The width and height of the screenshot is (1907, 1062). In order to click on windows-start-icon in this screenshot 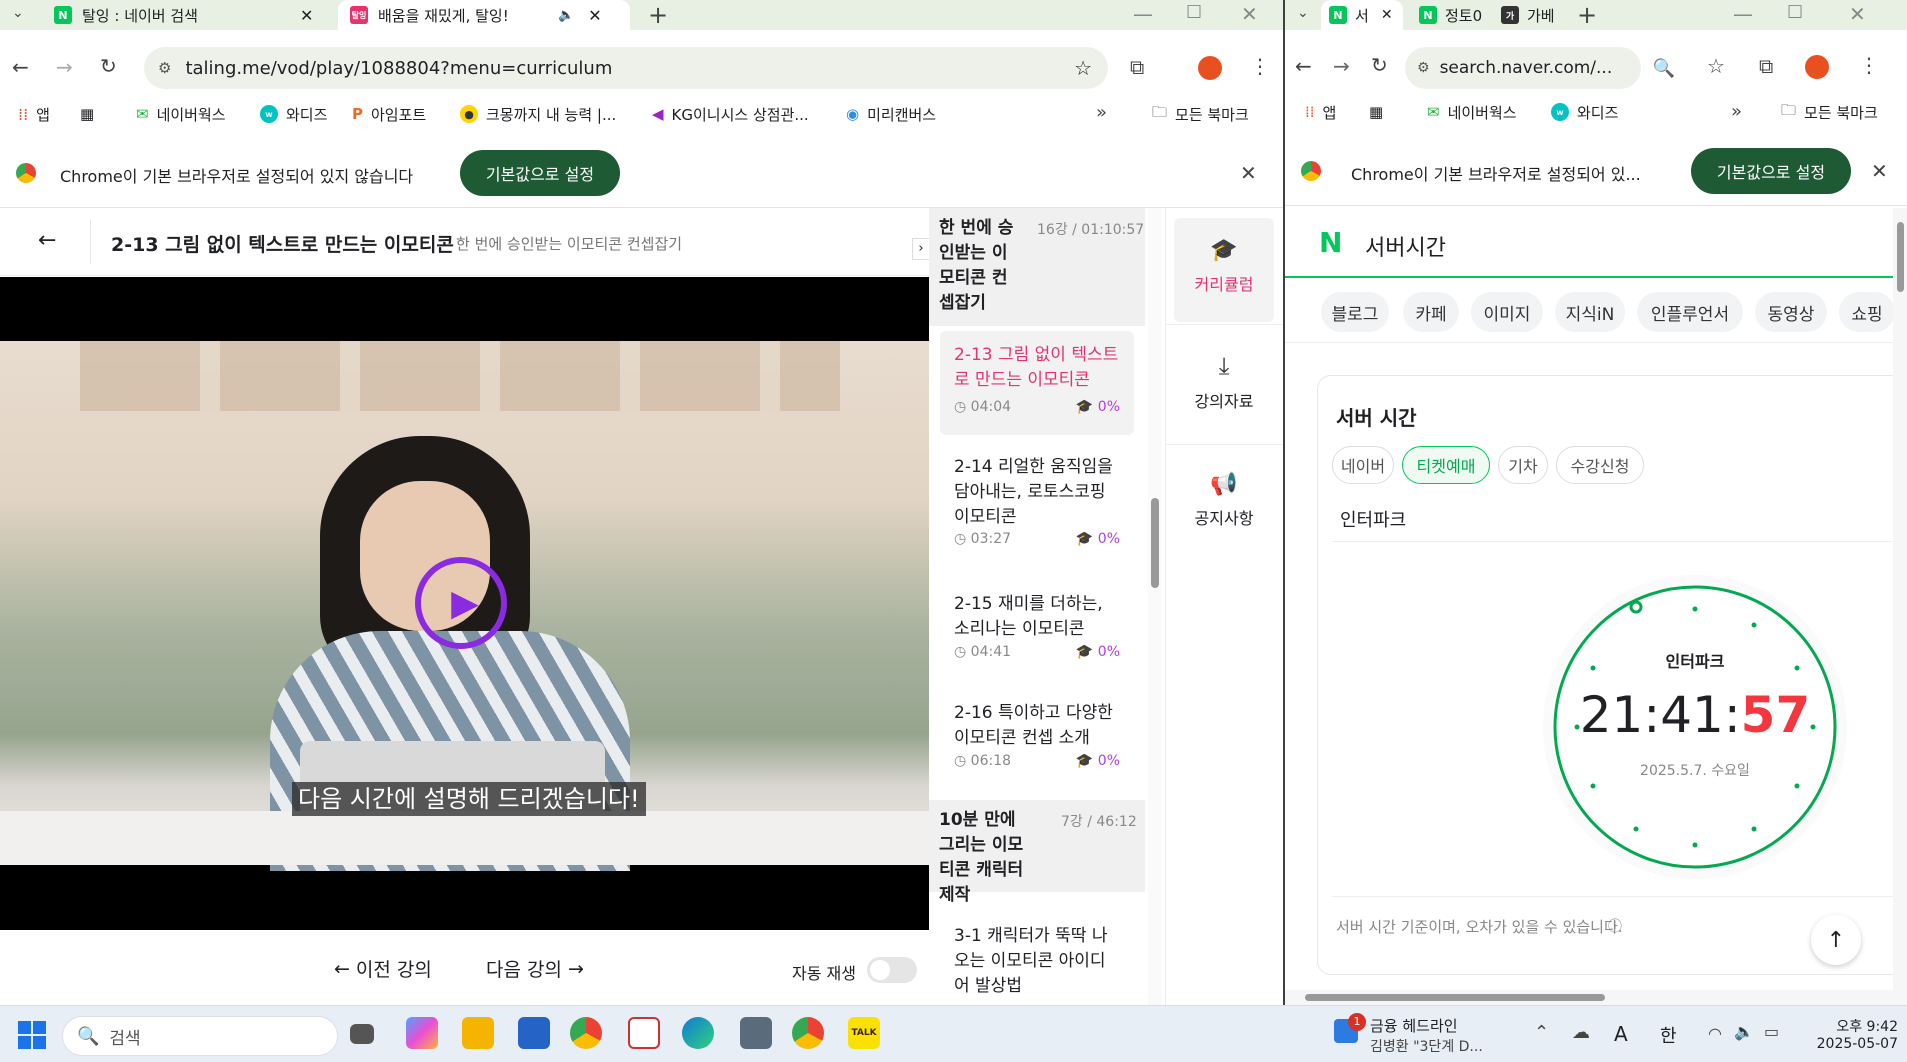, I will do `click(32, 1035)`.